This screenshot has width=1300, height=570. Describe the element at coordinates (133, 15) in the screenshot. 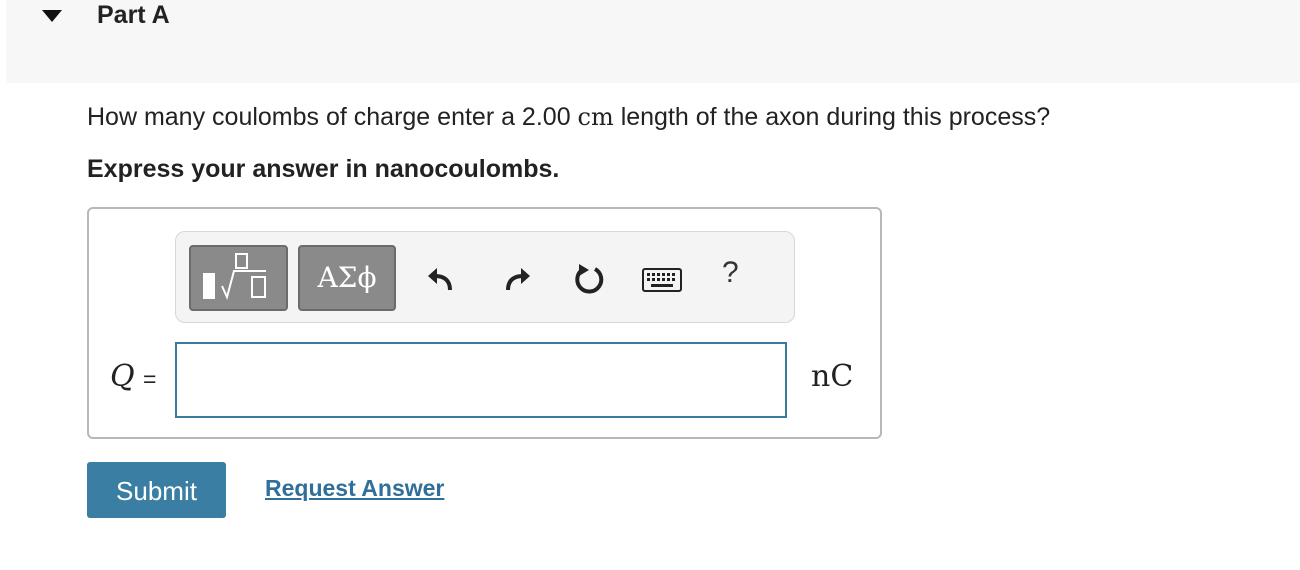

I see `part-title: Part A` at that location.